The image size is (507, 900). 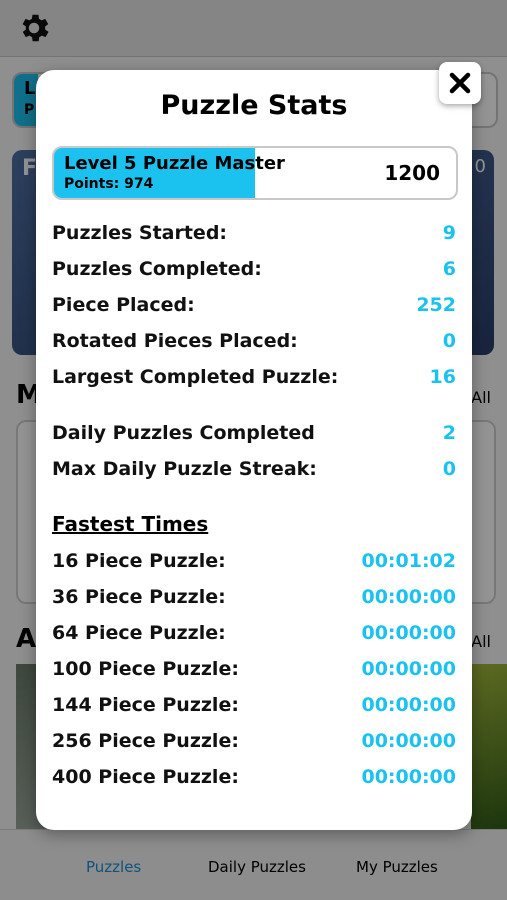 What do you see at coordinates (195, 377) in the screenshot?
I see `stat-label: Largest Completed Puzzle:` at bounding box center [195, 377].